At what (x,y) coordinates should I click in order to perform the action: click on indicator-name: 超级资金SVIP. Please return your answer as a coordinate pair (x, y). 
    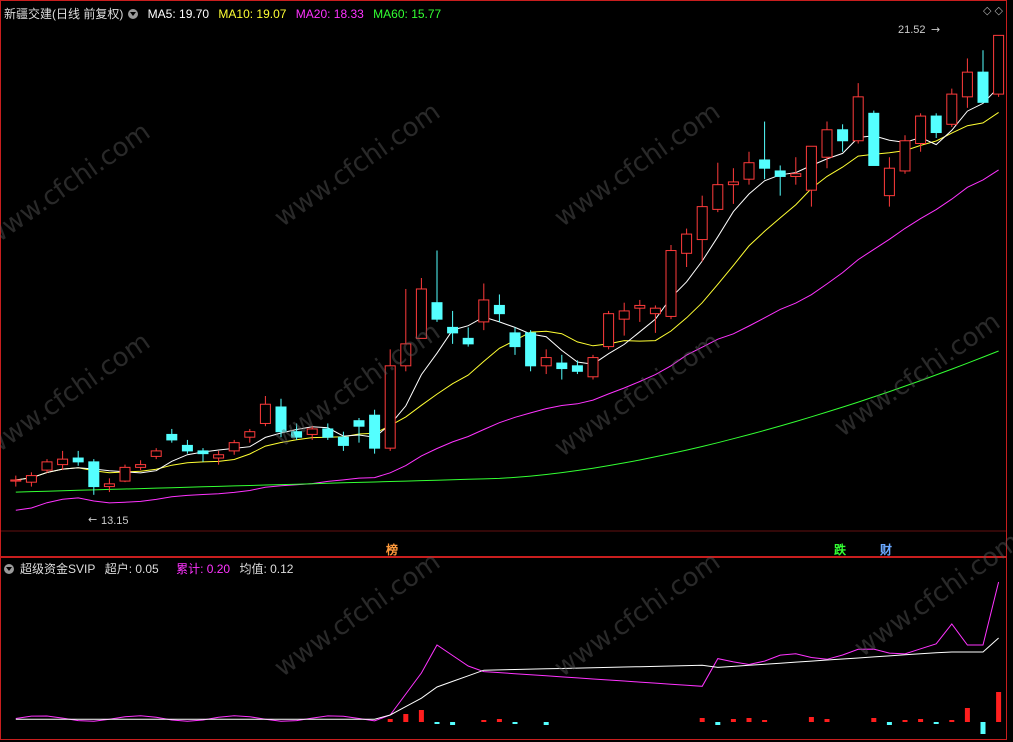
    Looking at the image, I should click on (57, 569).